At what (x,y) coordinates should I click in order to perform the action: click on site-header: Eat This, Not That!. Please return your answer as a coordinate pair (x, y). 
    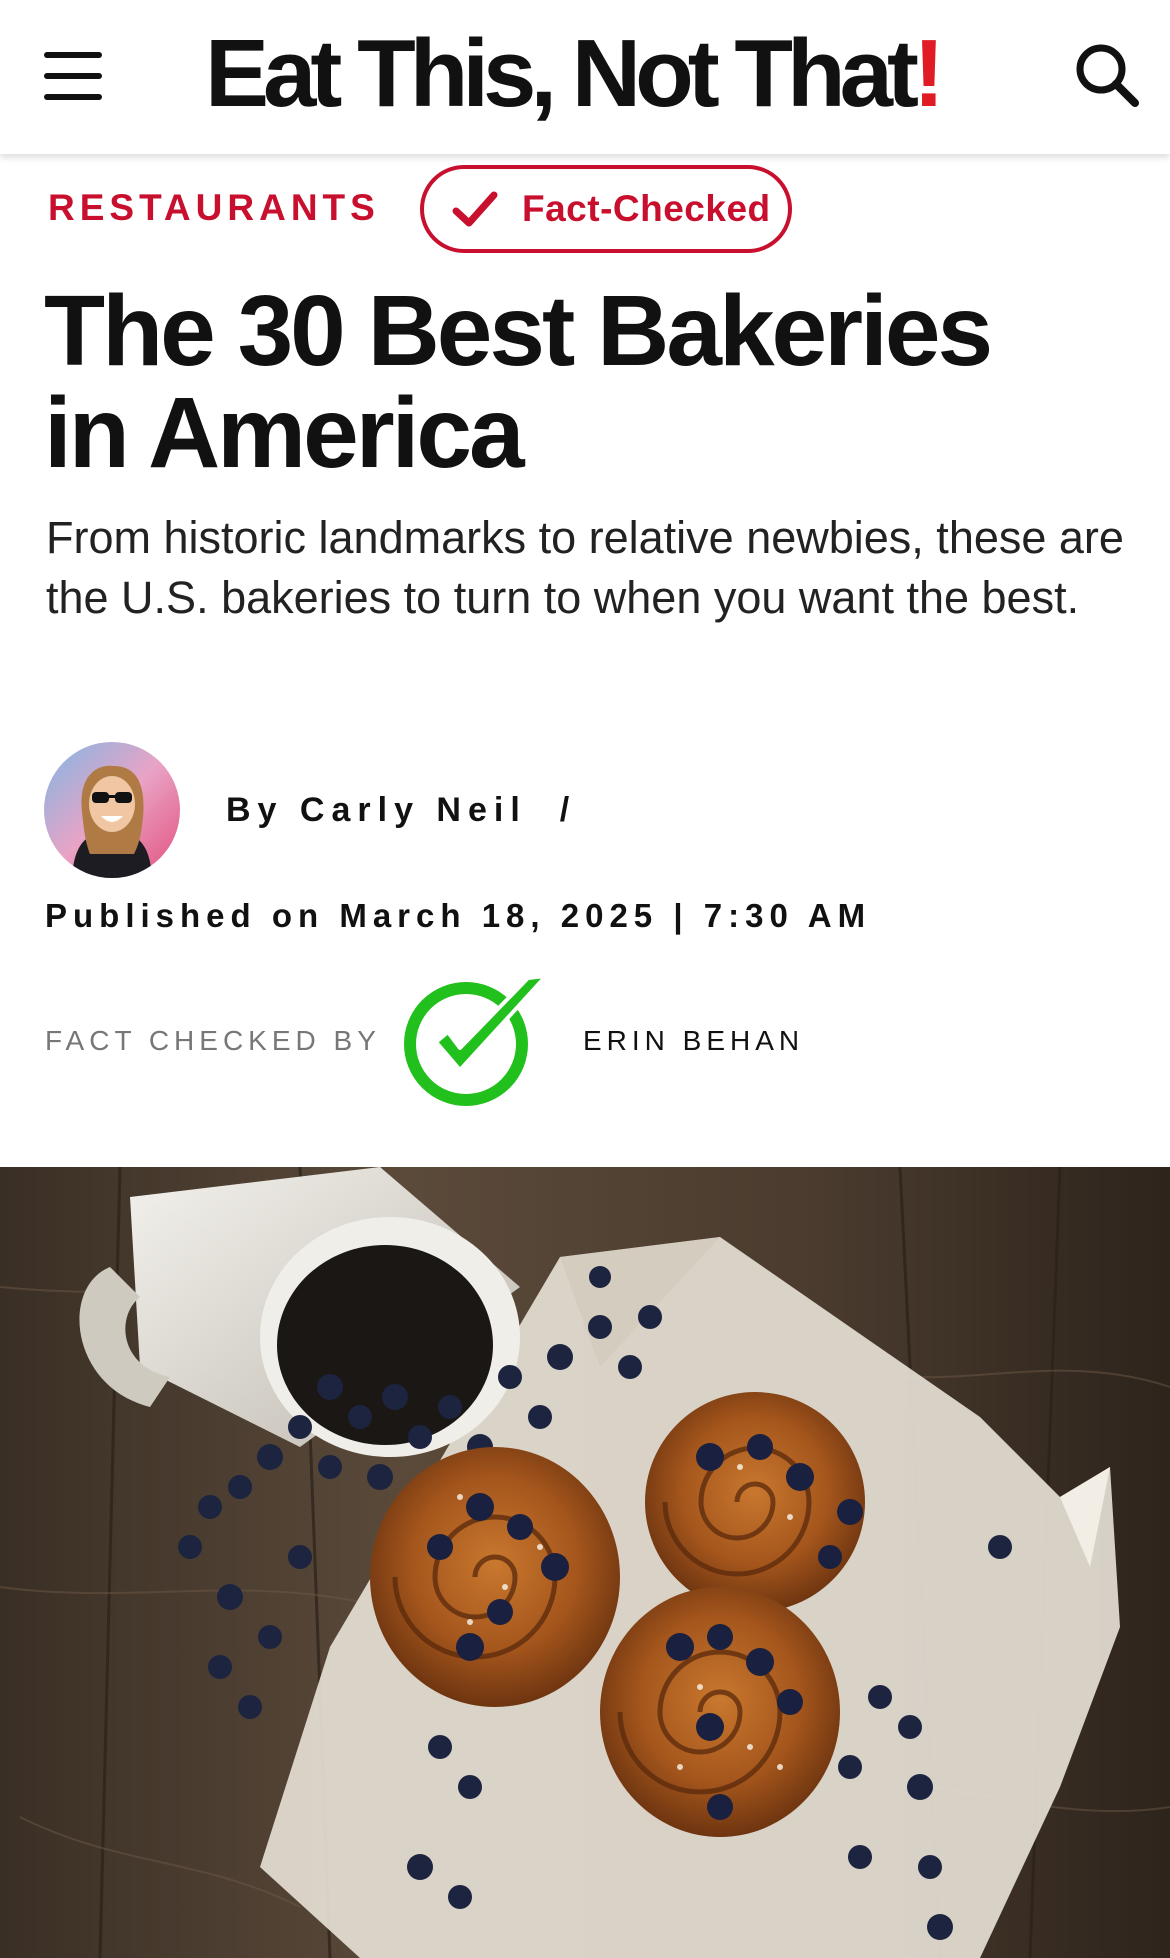
    Looking at the image, I should click on (585, 77).